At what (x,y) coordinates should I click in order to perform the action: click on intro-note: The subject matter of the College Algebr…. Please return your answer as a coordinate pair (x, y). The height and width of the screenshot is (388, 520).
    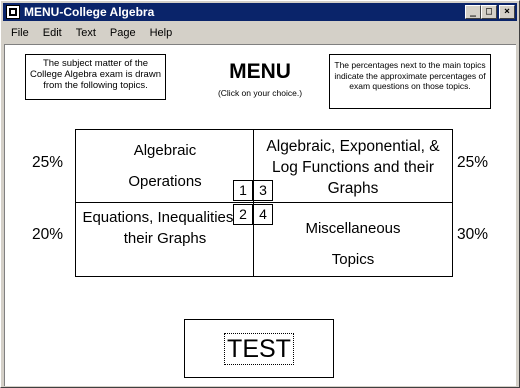
    Looking at the image, I should click on (95, 77).